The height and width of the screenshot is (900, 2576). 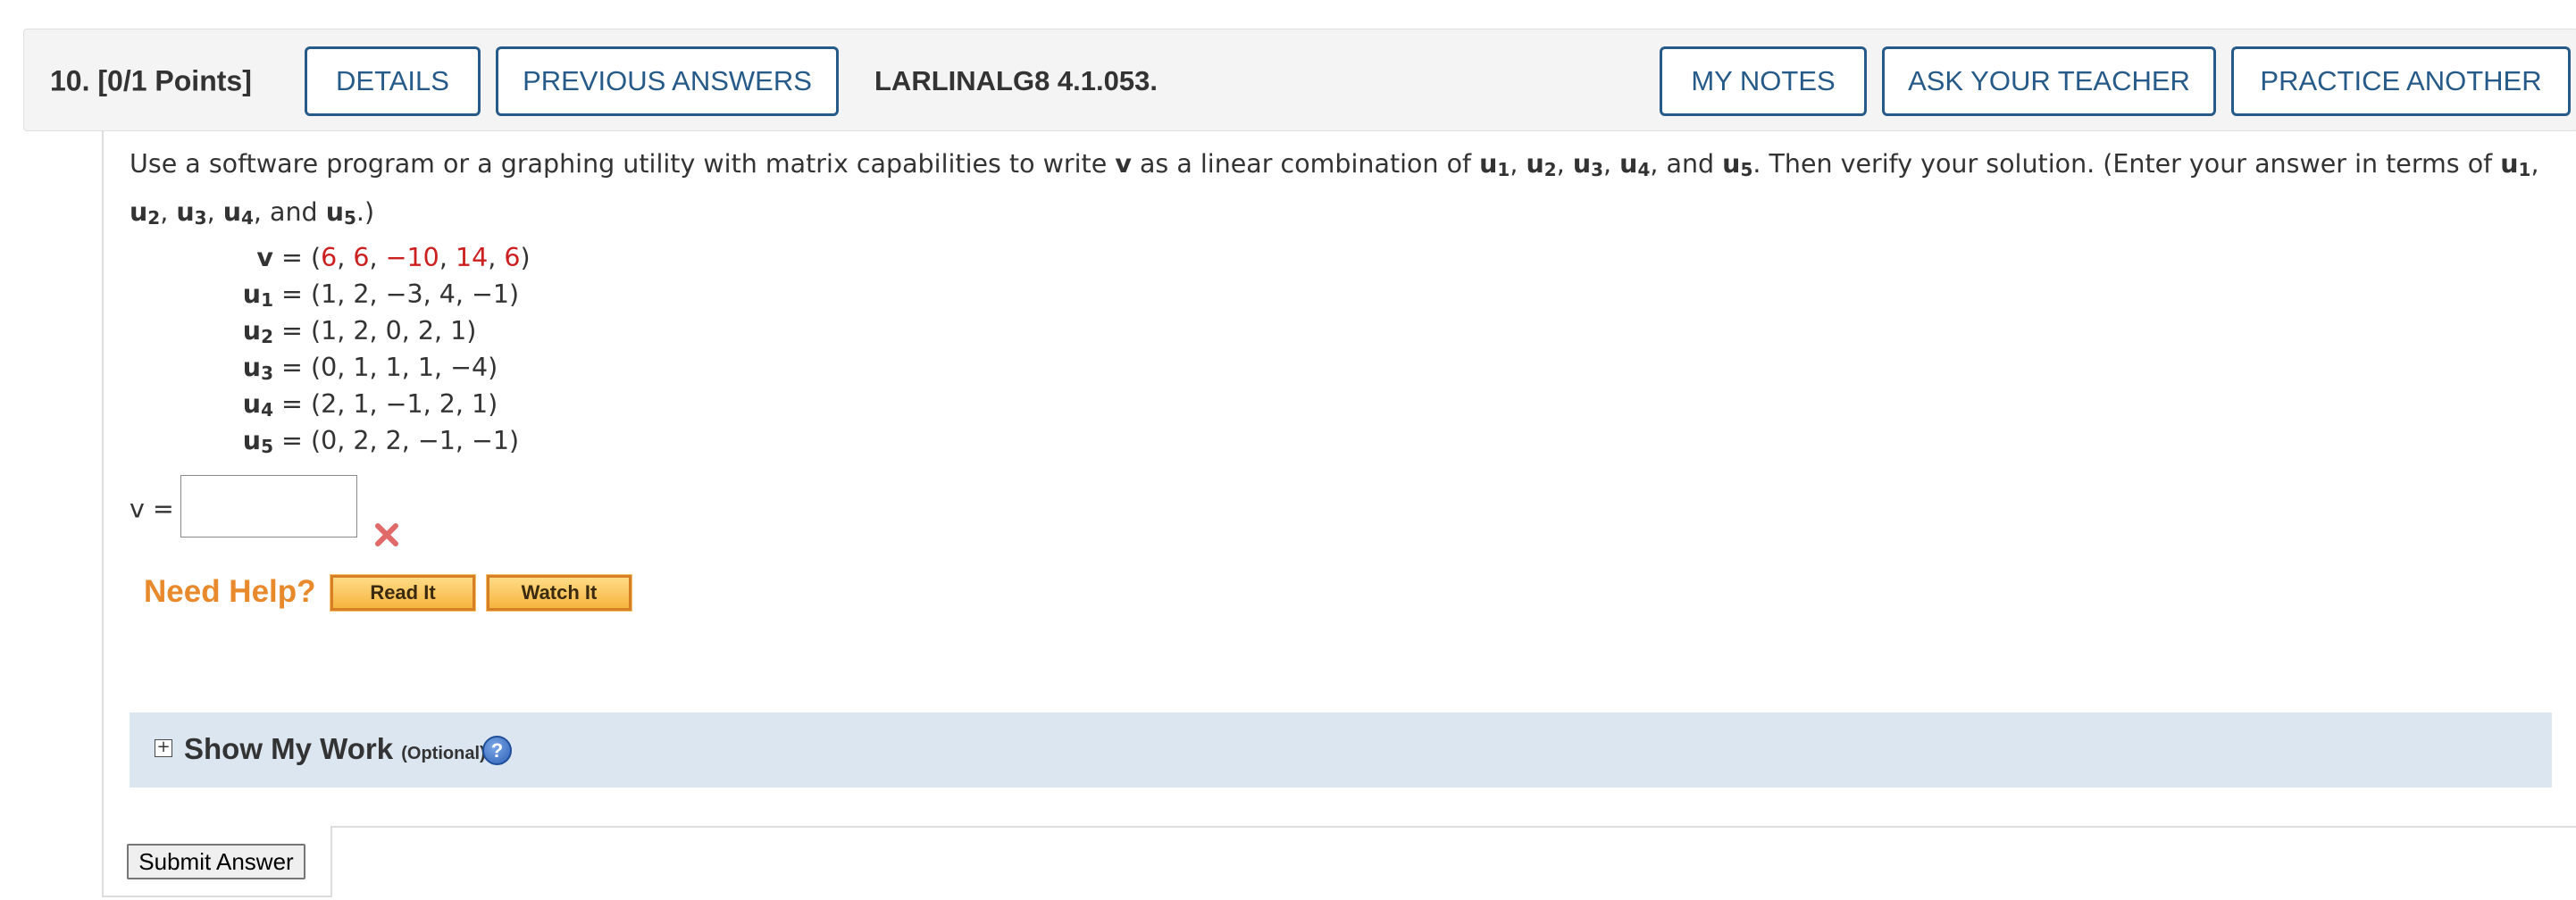 I want to click on question-points: 10. [0/1 Points], so click(x=151, y=81).